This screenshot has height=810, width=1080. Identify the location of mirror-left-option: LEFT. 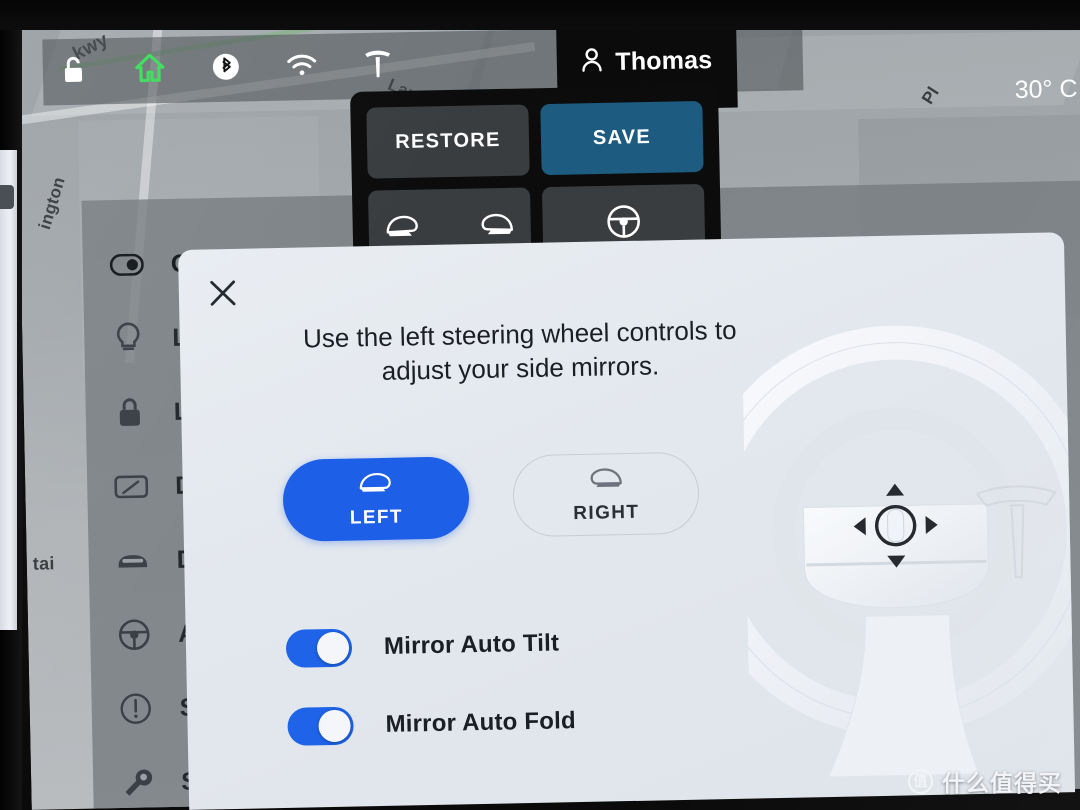
(376, 499).